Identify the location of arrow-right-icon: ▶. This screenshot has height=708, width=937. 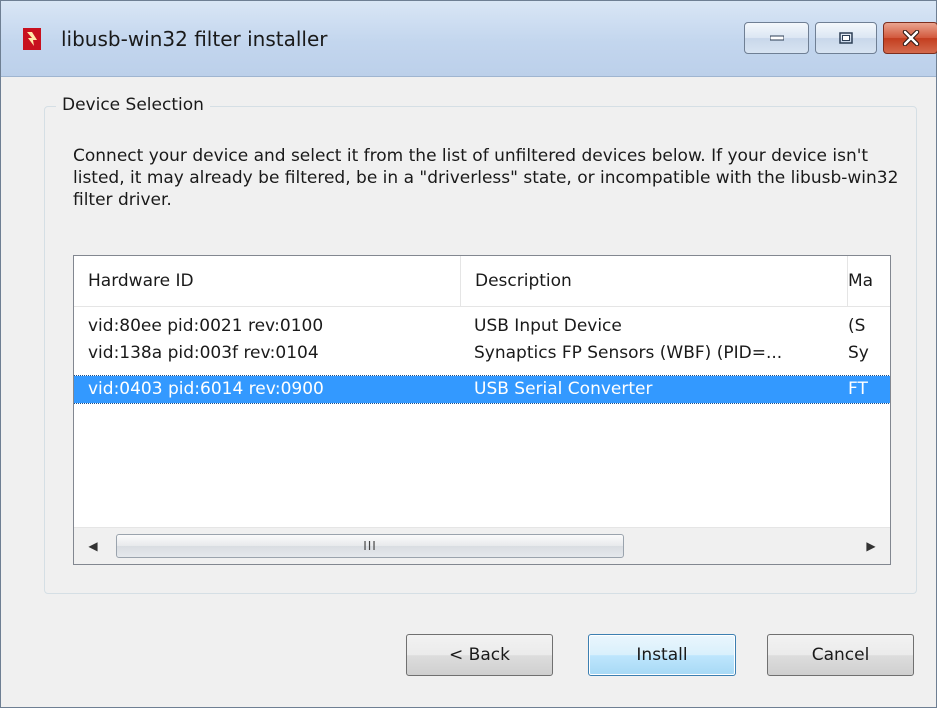
(871, 546).